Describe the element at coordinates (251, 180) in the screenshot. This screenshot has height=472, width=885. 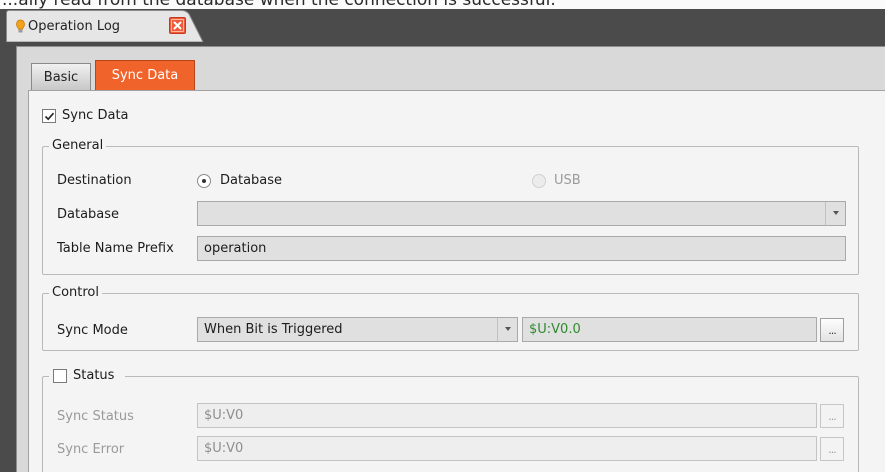
I see `database-radio-label: Database` at that location.